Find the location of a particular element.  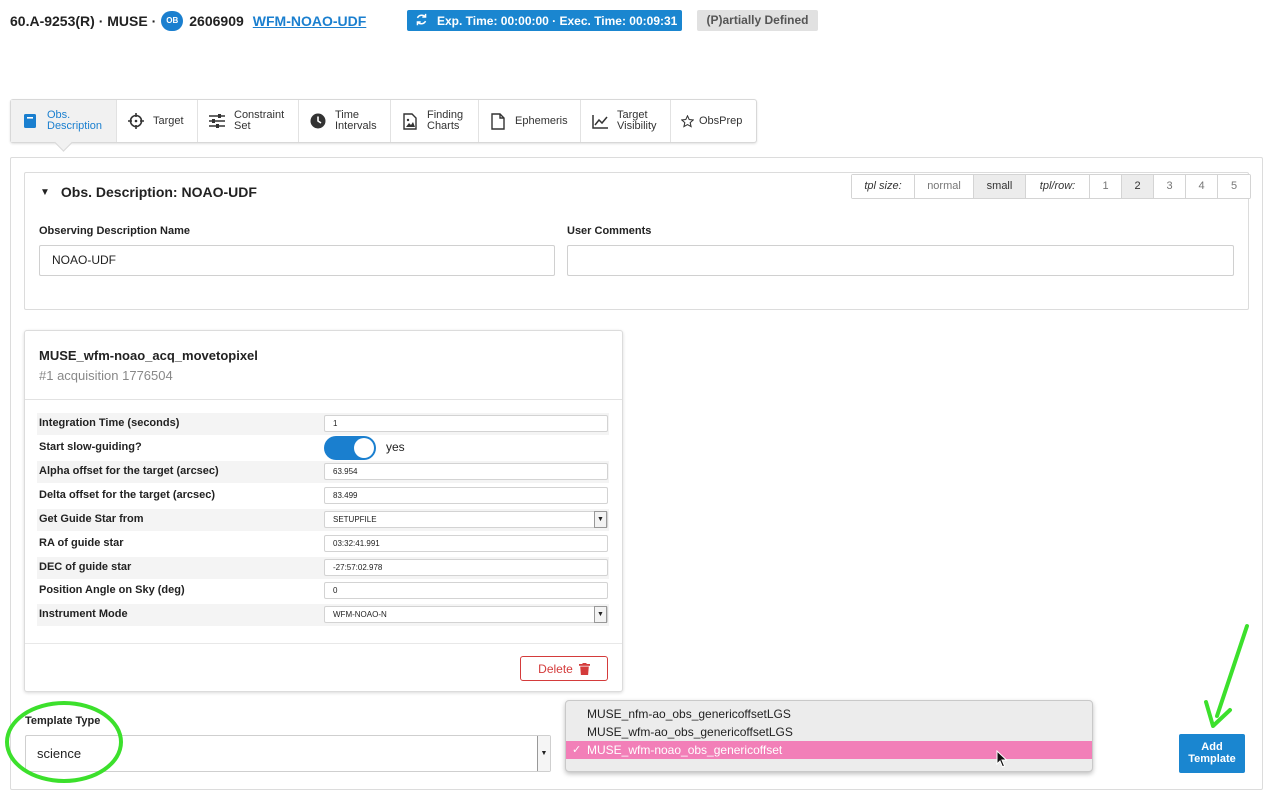

toggle-knob is located at coordinates (364, 448).